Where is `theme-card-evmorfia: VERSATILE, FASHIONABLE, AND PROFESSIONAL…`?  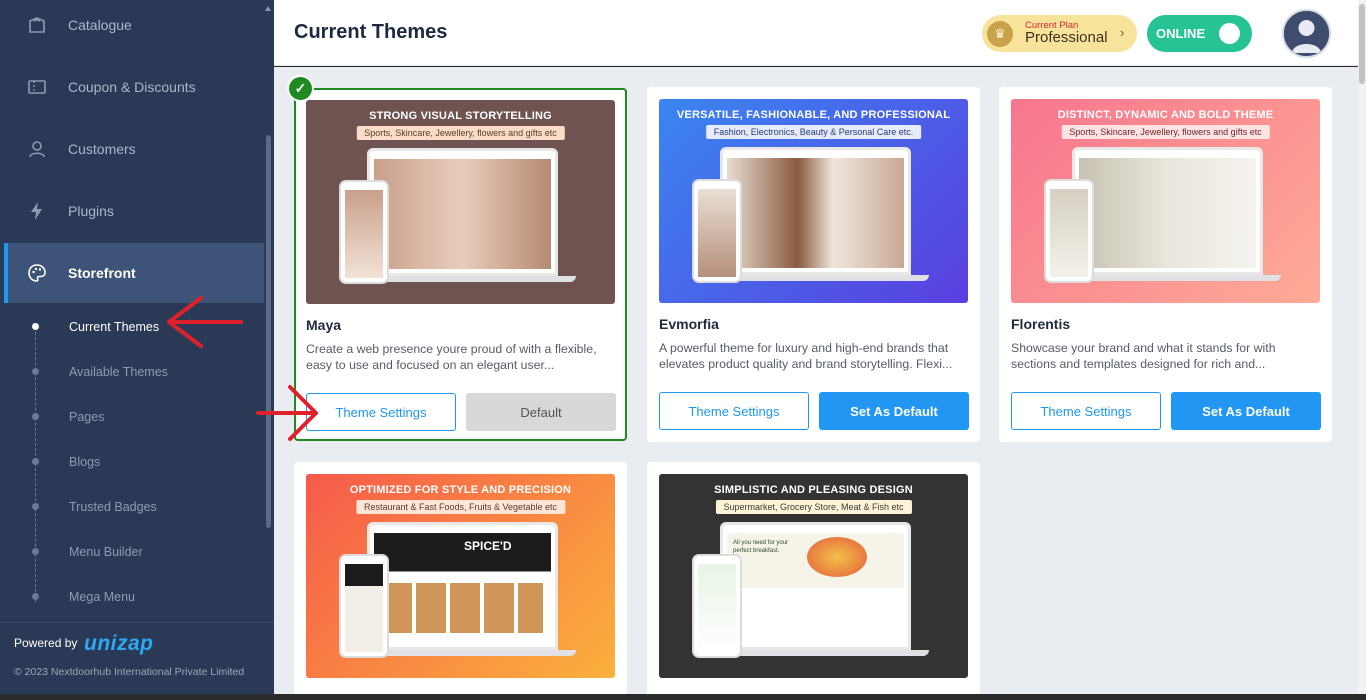
theme-card-evmorfia: VERSATILE, FASHIONABLE, AND PROFESSIONAL… is located at coordinates (813, 264).